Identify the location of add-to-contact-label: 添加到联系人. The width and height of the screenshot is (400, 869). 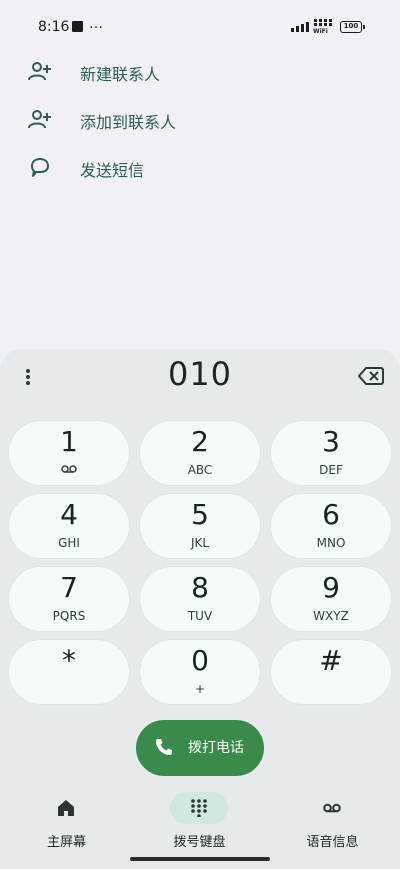
(128, 122).